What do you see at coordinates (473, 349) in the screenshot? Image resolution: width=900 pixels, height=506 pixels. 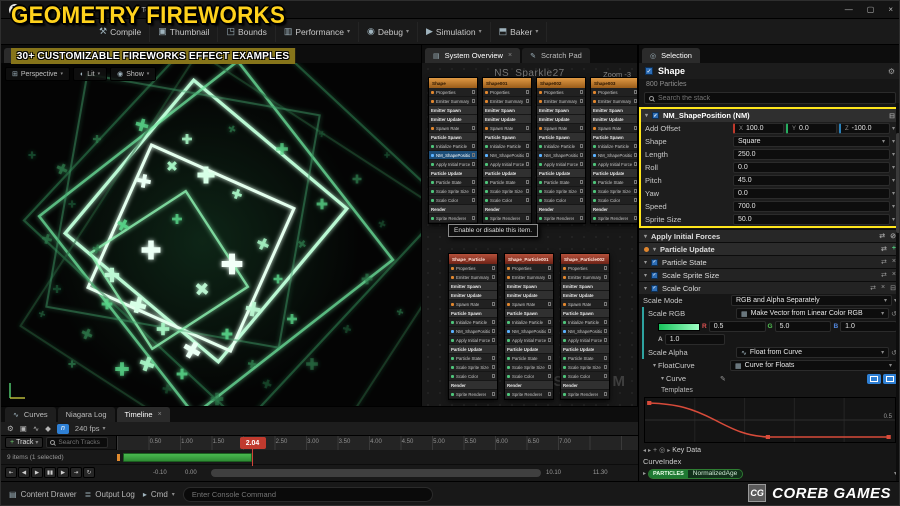 I see `stack-module-row: Particle Update` at bounding box center [473, 349].